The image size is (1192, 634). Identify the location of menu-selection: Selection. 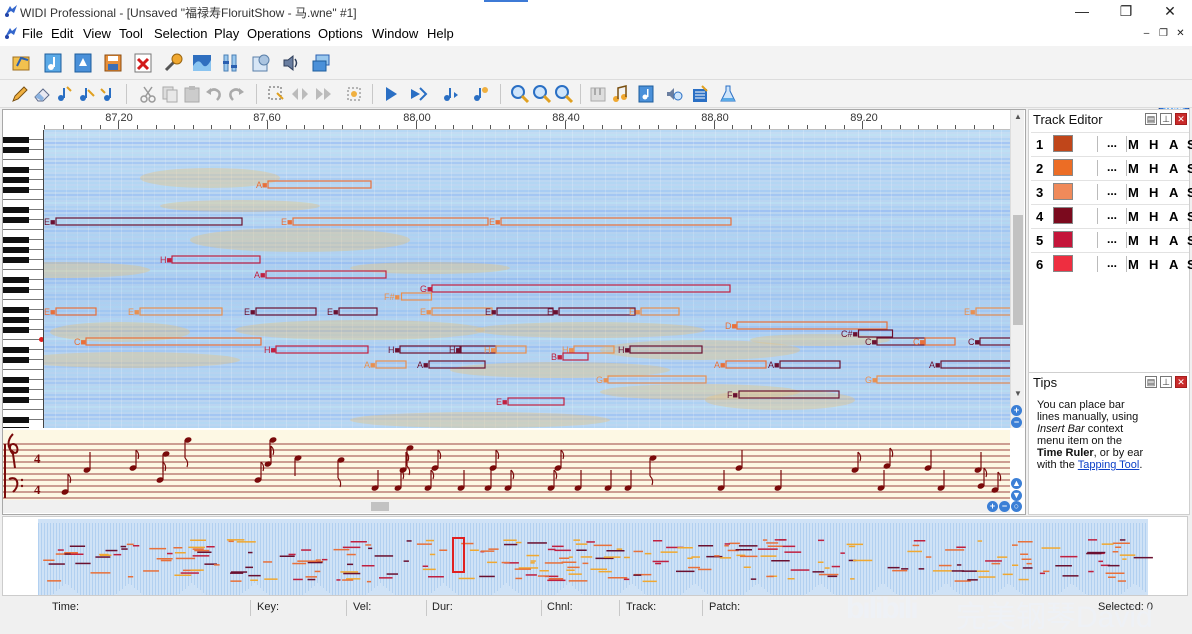
(180, 33).